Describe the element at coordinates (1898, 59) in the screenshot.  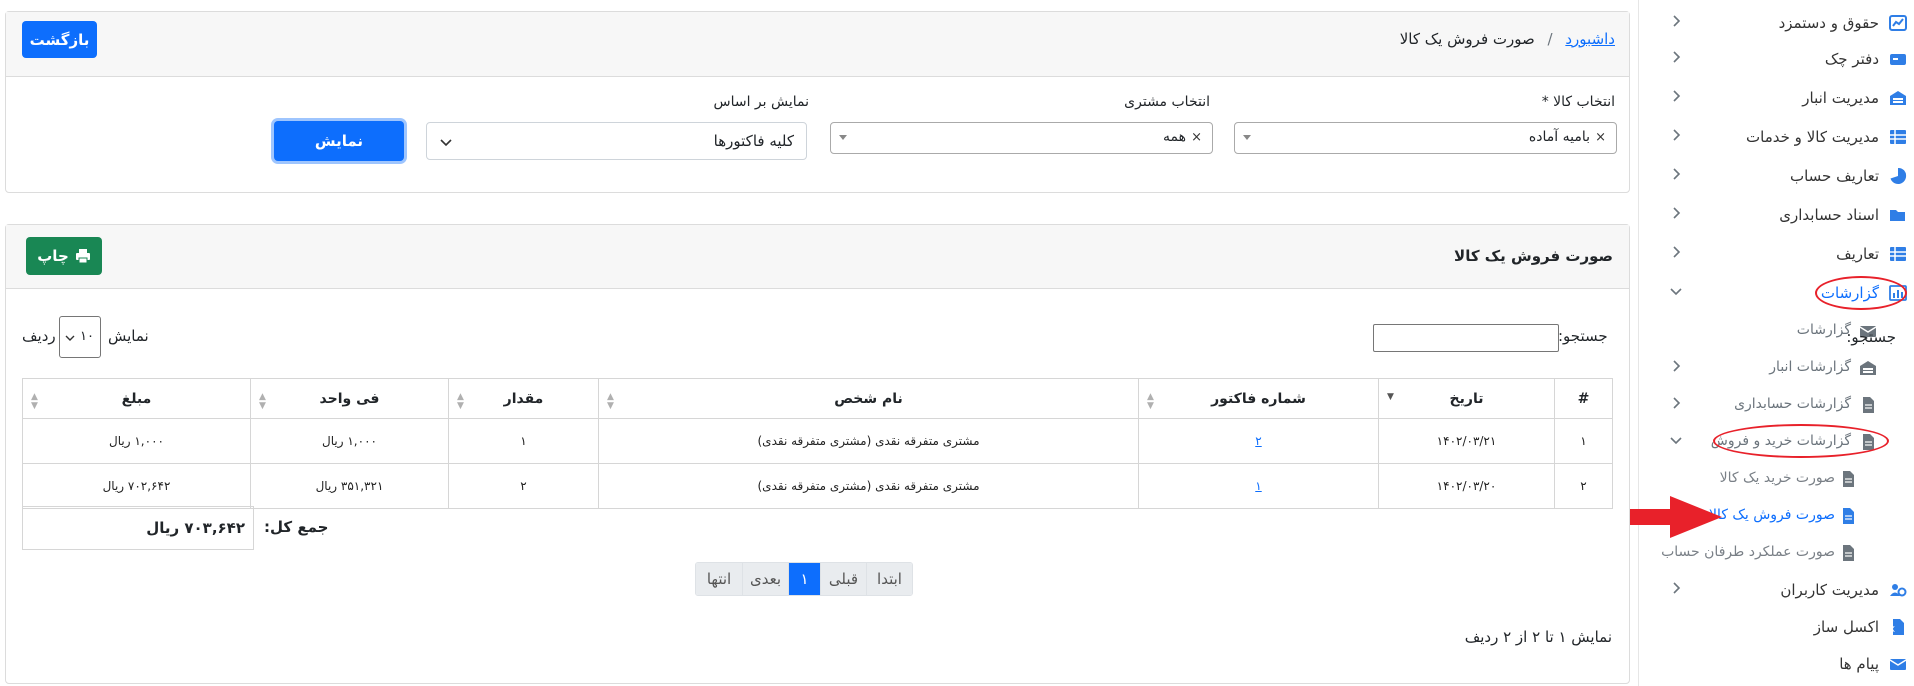
I see `money-check-icon` at that location.